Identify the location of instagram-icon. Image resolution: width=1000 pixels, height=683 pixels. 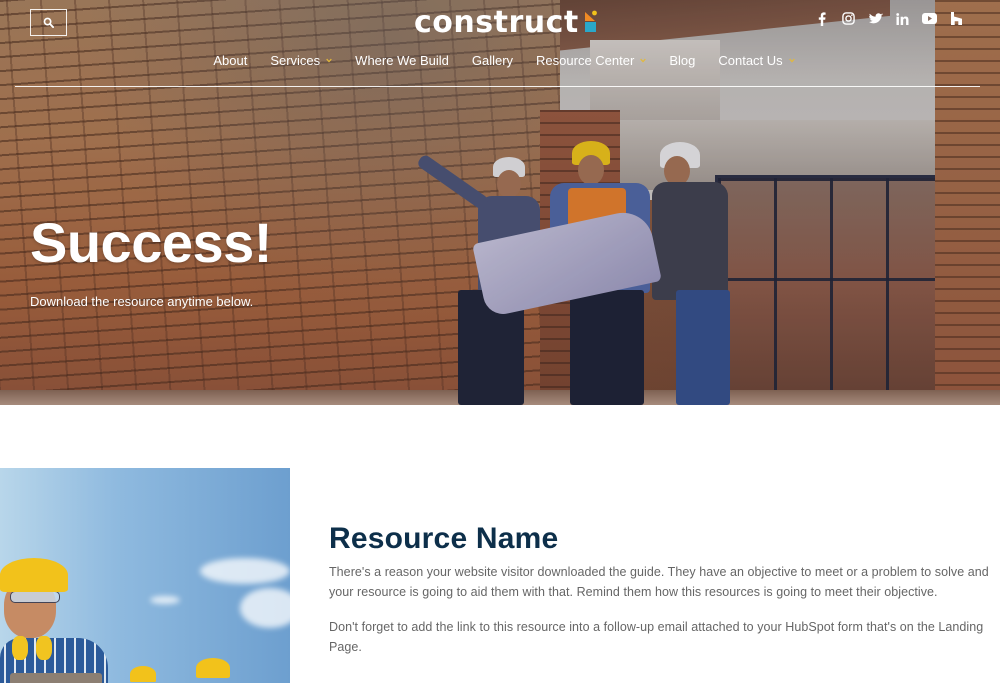
(848, 18).